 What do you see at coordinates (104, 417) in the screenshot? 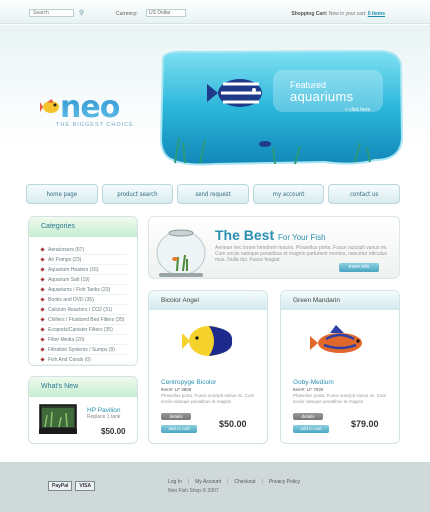
I see `whats-new-product-sub: Replace 1 tank` at bounding box center [104, 417].